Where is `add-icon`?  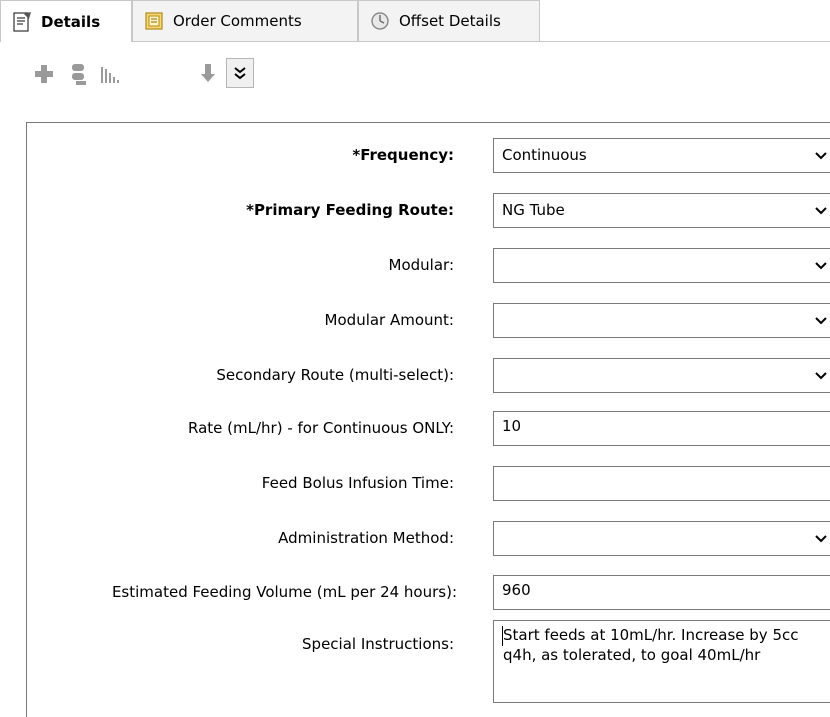 add-icon is located at coordinates (44, 74).